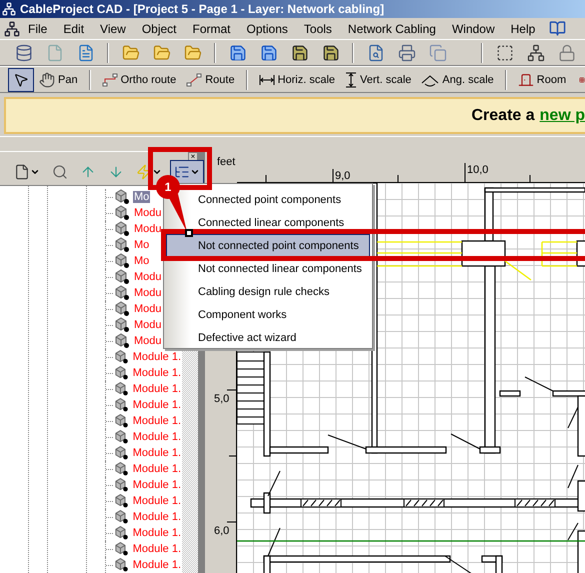 Image resolution: width=585 pixels, height=573 pixels. Describe the element at coordinates (159, 29) in the screenshot. I see `menu-item: Object` at that location.